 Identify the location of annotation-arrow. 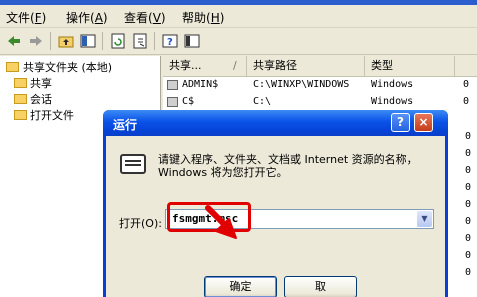
(221, 222).